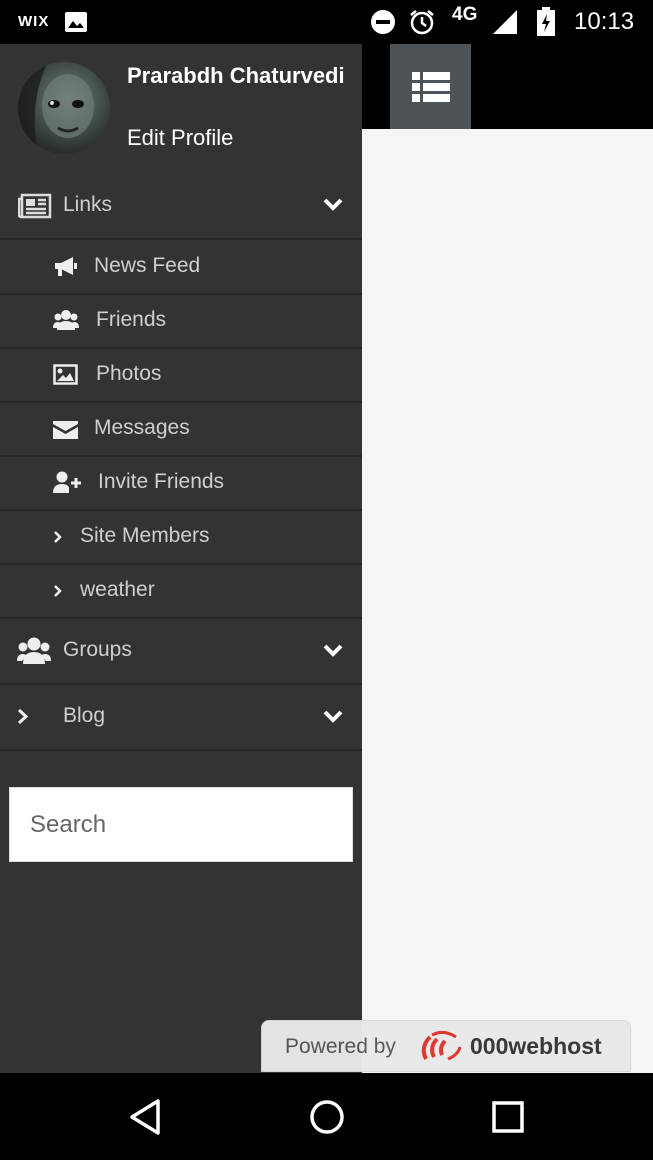 Image resolution: width=653 pixels, height=1160 pixels. I want to click on menu-toggle-button, so click(430, 86).